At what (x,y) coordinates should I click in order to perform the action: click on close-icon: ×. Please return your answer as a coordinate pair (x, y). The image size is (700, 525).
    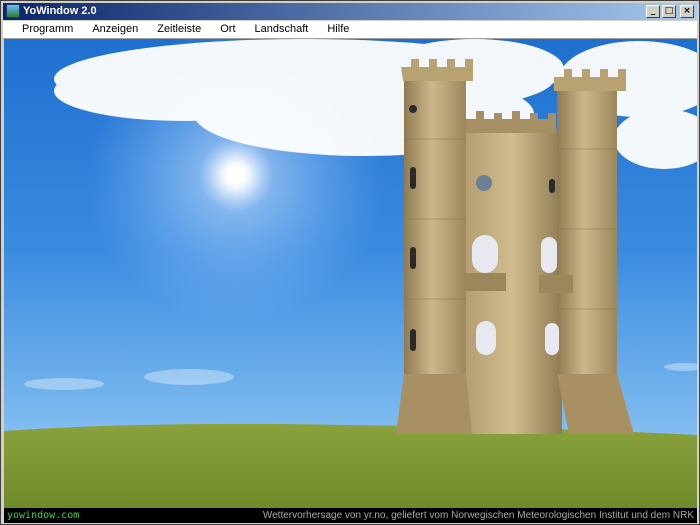
    Looking at the image, I should click on (687, 11).